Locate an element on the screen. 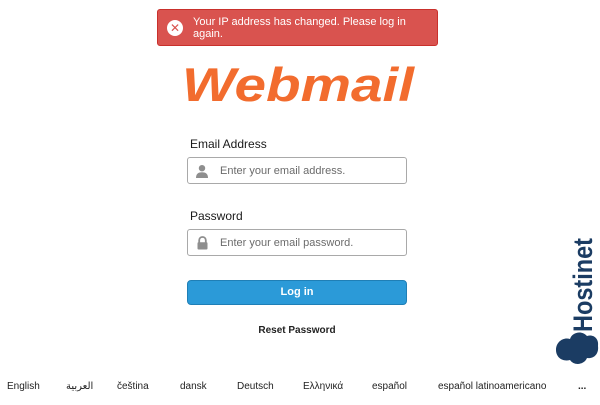  close-circle-icon: ✕ is located at coordinates (175, 27).